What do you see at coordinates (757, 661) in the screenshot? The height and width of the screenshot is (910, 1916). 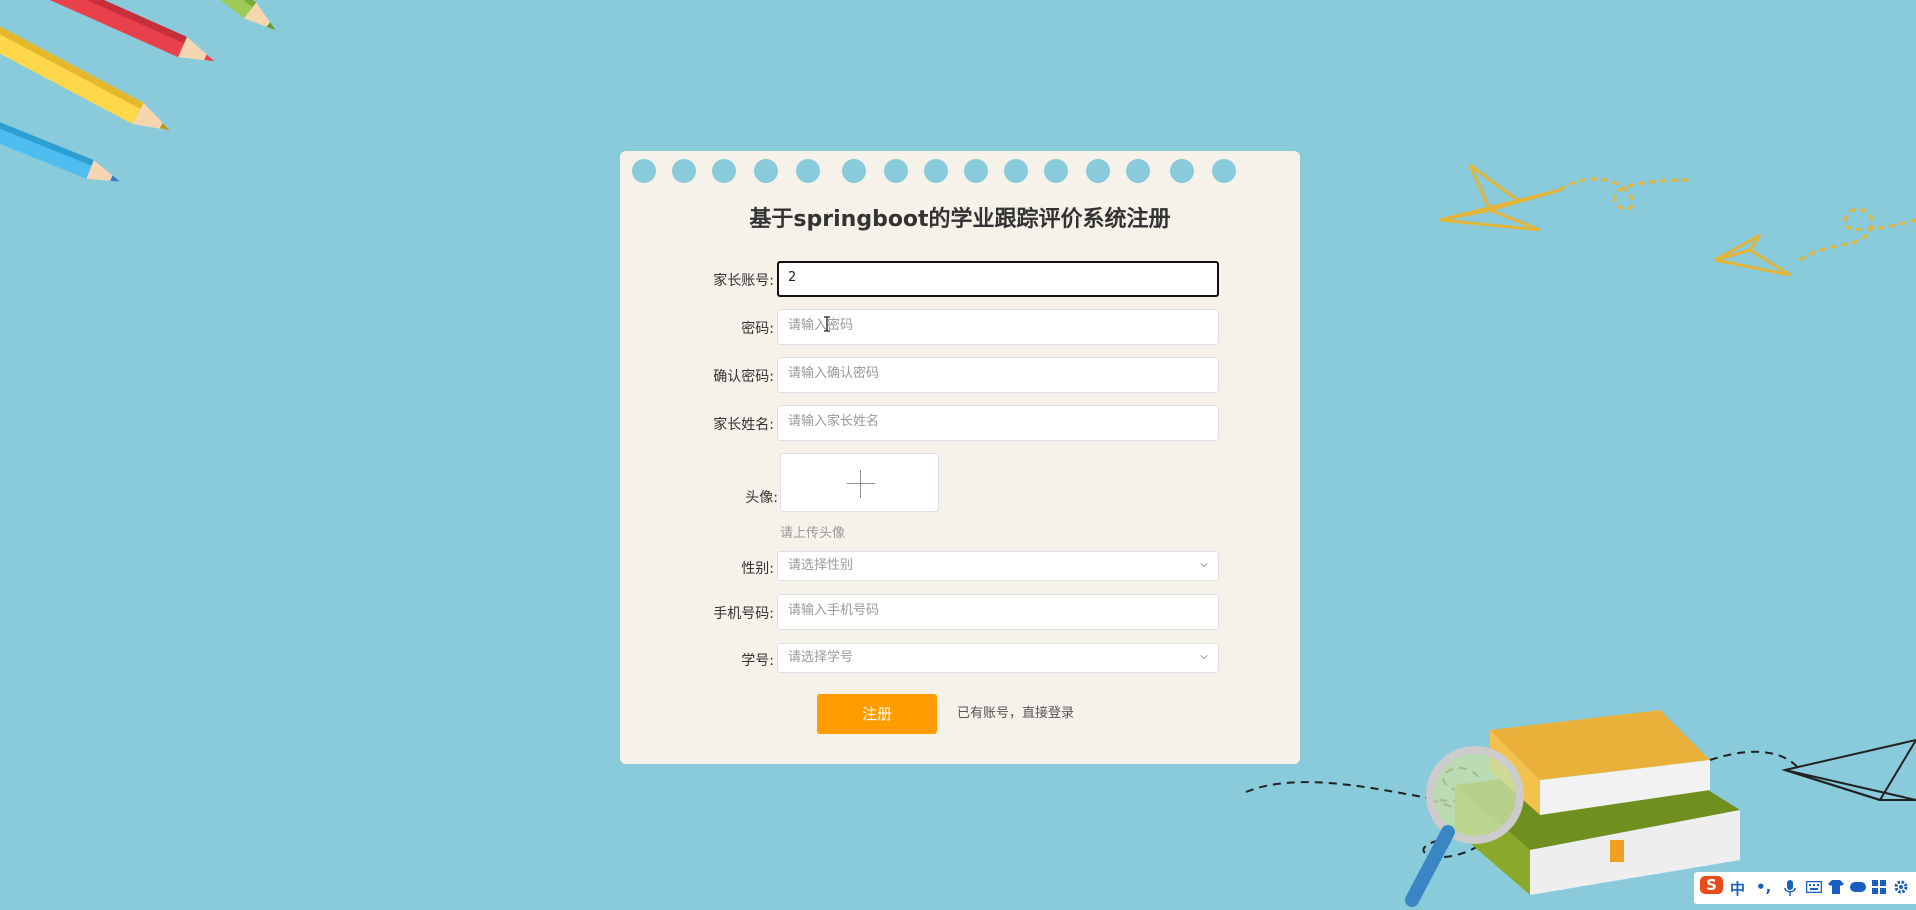 I see `student-id-label: 学号:` at bounding box center [757, 661].